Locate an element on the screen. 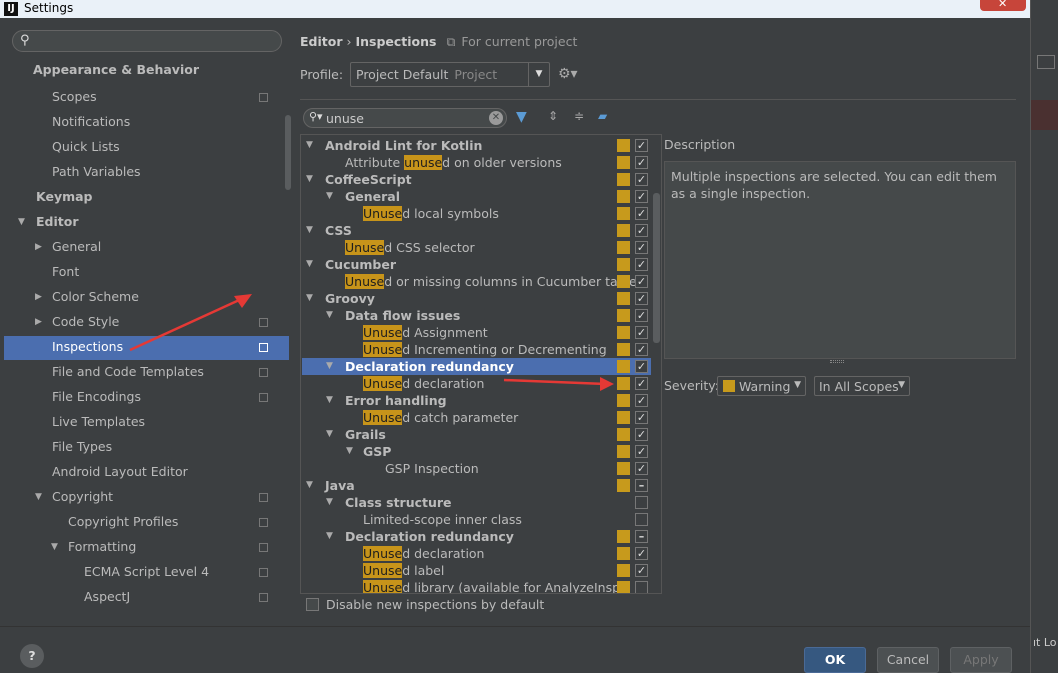  inspection-group: ▼ GSP ✓ is located at coordinates (481, 451).